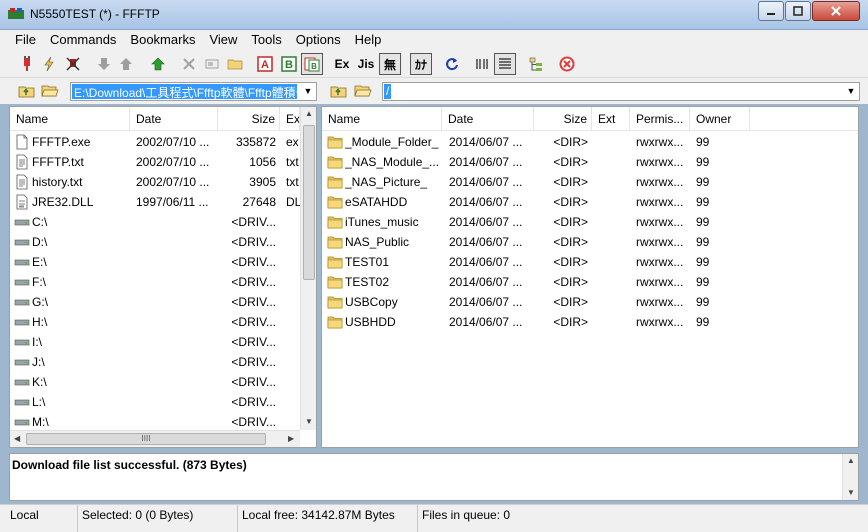 This screenshot has width=868, height=532. I want to click on remote-open-folder-icon, so click(363, 91).